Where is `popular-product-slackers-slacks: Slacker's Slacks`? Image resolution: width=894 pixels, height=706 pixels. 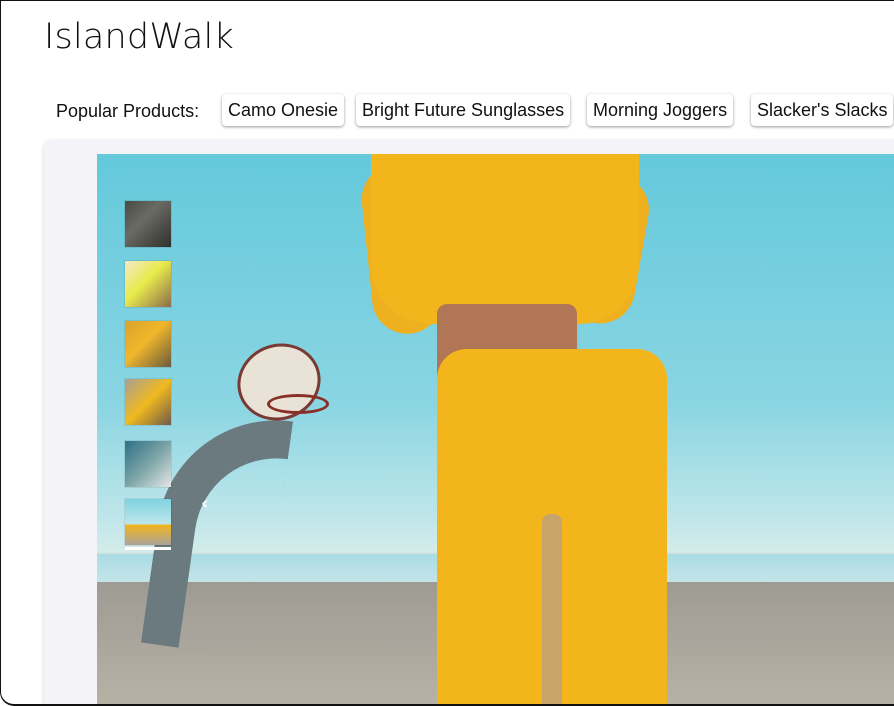
popular-product-slackers-slacks: Slacker's Slacks is located at coordinates (822, 110).